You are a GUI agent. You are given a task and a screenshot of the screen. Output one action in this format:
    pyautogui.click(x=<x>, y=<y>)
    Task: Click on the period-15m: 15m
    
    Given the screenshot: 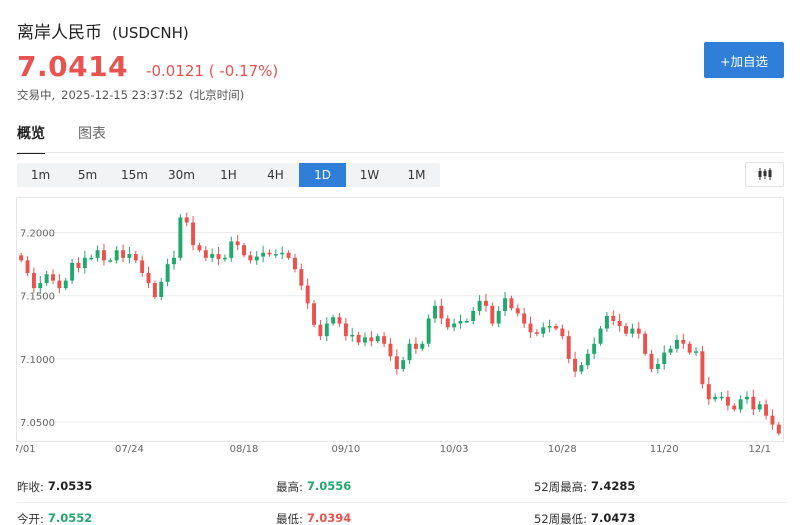 What is the action you would take?
    pyautogui.click(x=134, y=175)
    